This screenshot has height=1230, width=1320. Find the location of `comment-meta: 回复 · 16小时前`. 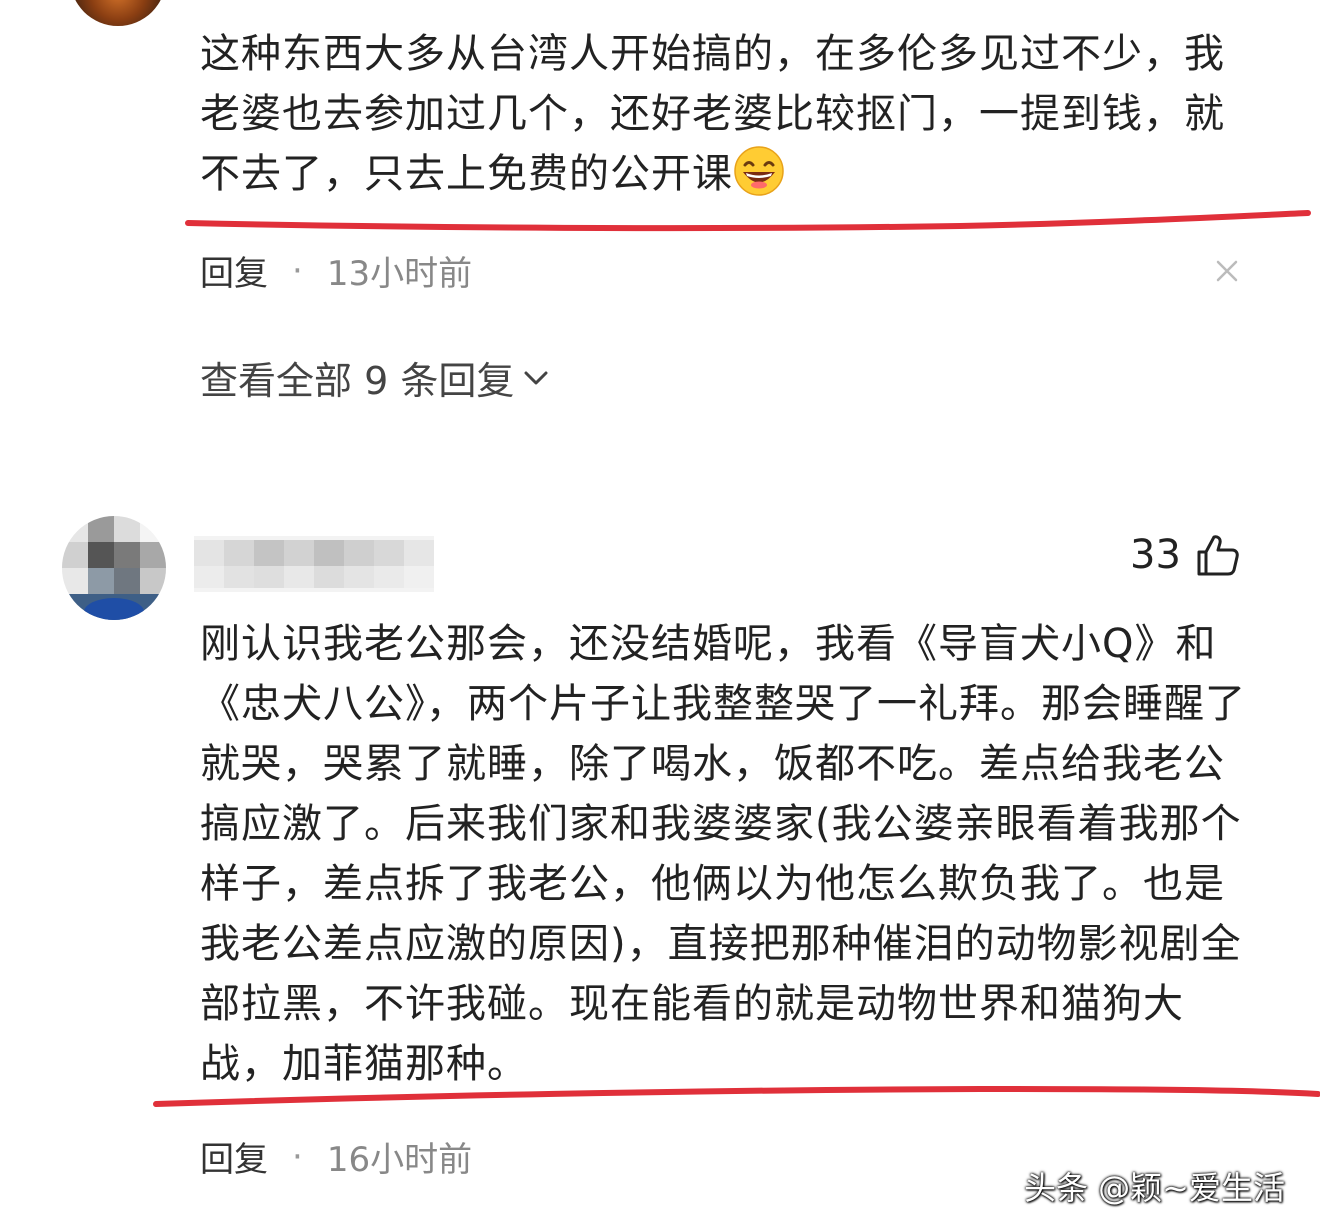

comment-meta: 回复 · 16小时前 is located at coordinates (336, 1156).